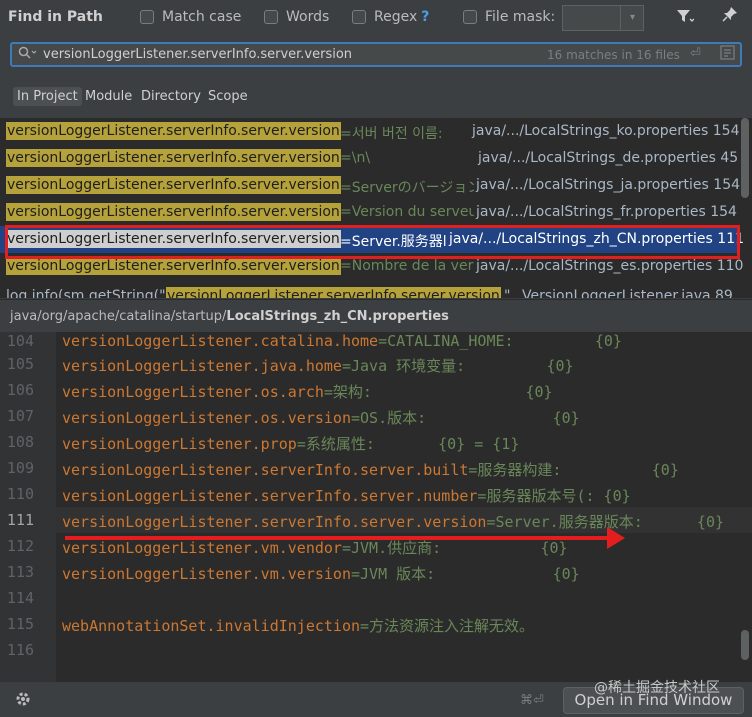  I want to click on annotation-arrow-head, so click(616, 538).